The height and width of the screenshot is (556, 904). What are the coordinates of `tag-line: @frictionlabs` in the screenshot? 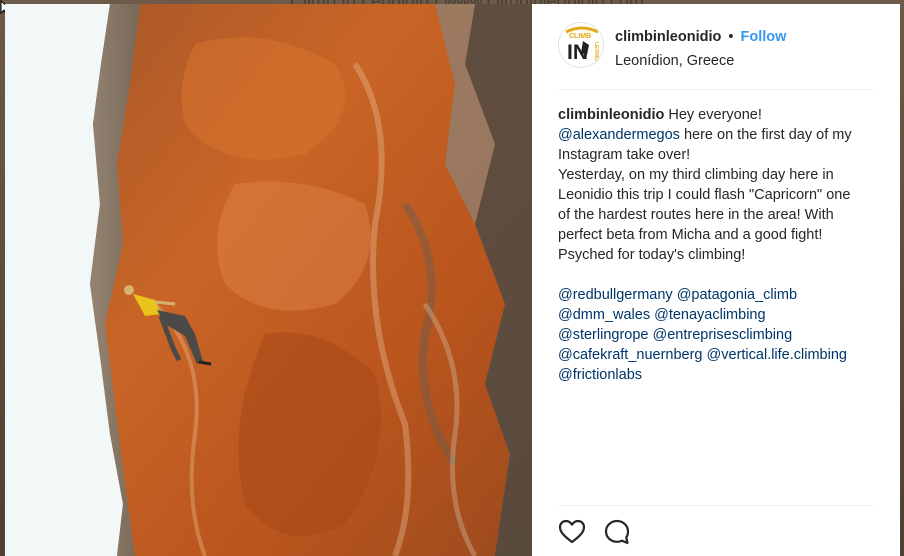 It's located at (717, 375).